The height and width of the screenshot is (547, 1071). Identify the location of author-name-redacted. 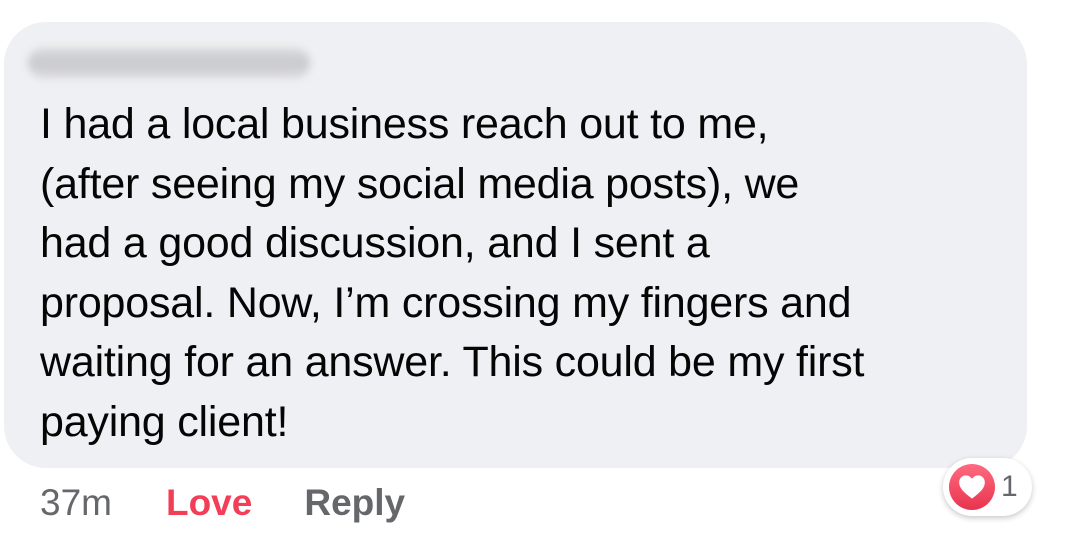
(169, 63).